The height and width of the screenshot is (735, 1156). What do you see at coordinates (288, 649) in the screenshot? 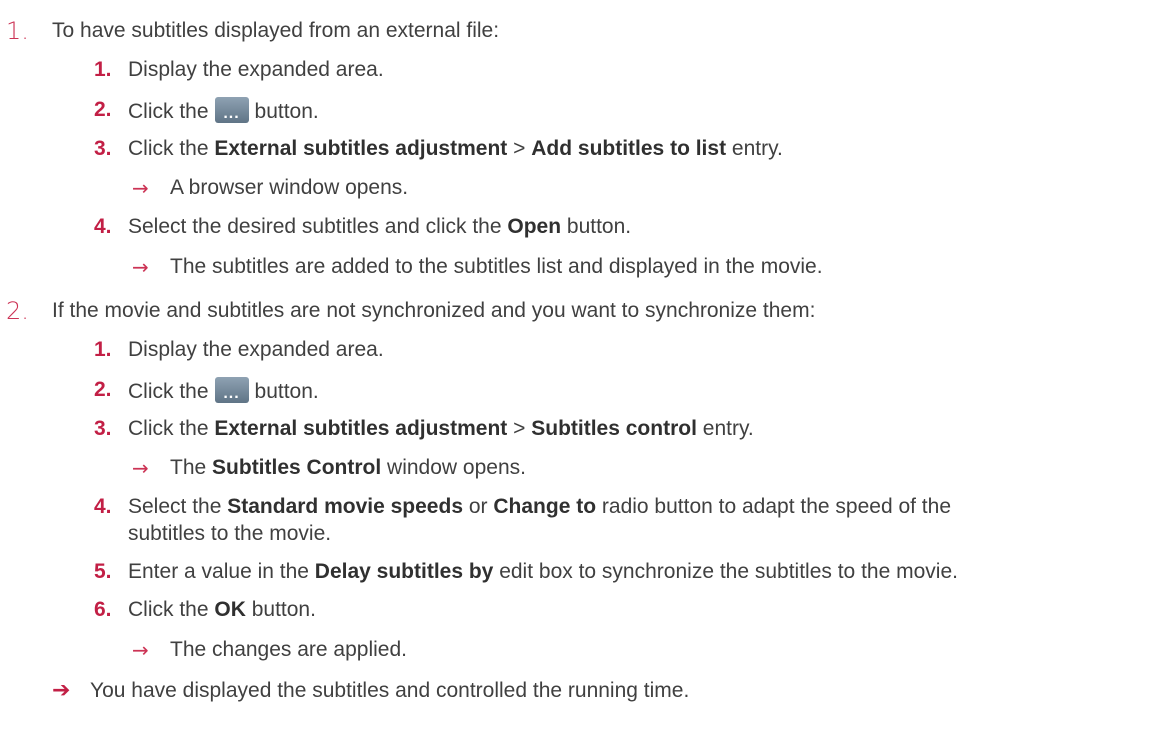
I see `result-text: The changes are applied.` at bounding box center [288, 649].